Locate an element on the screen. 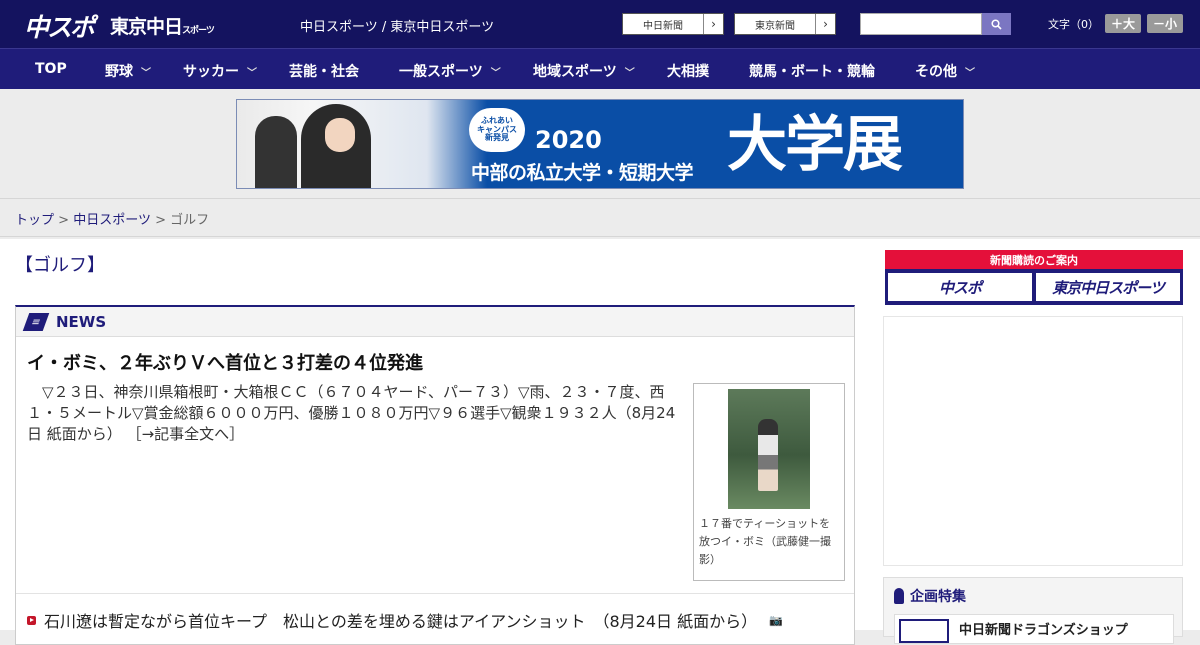  news-heading: NEWS is located at coordinates (81, 321).